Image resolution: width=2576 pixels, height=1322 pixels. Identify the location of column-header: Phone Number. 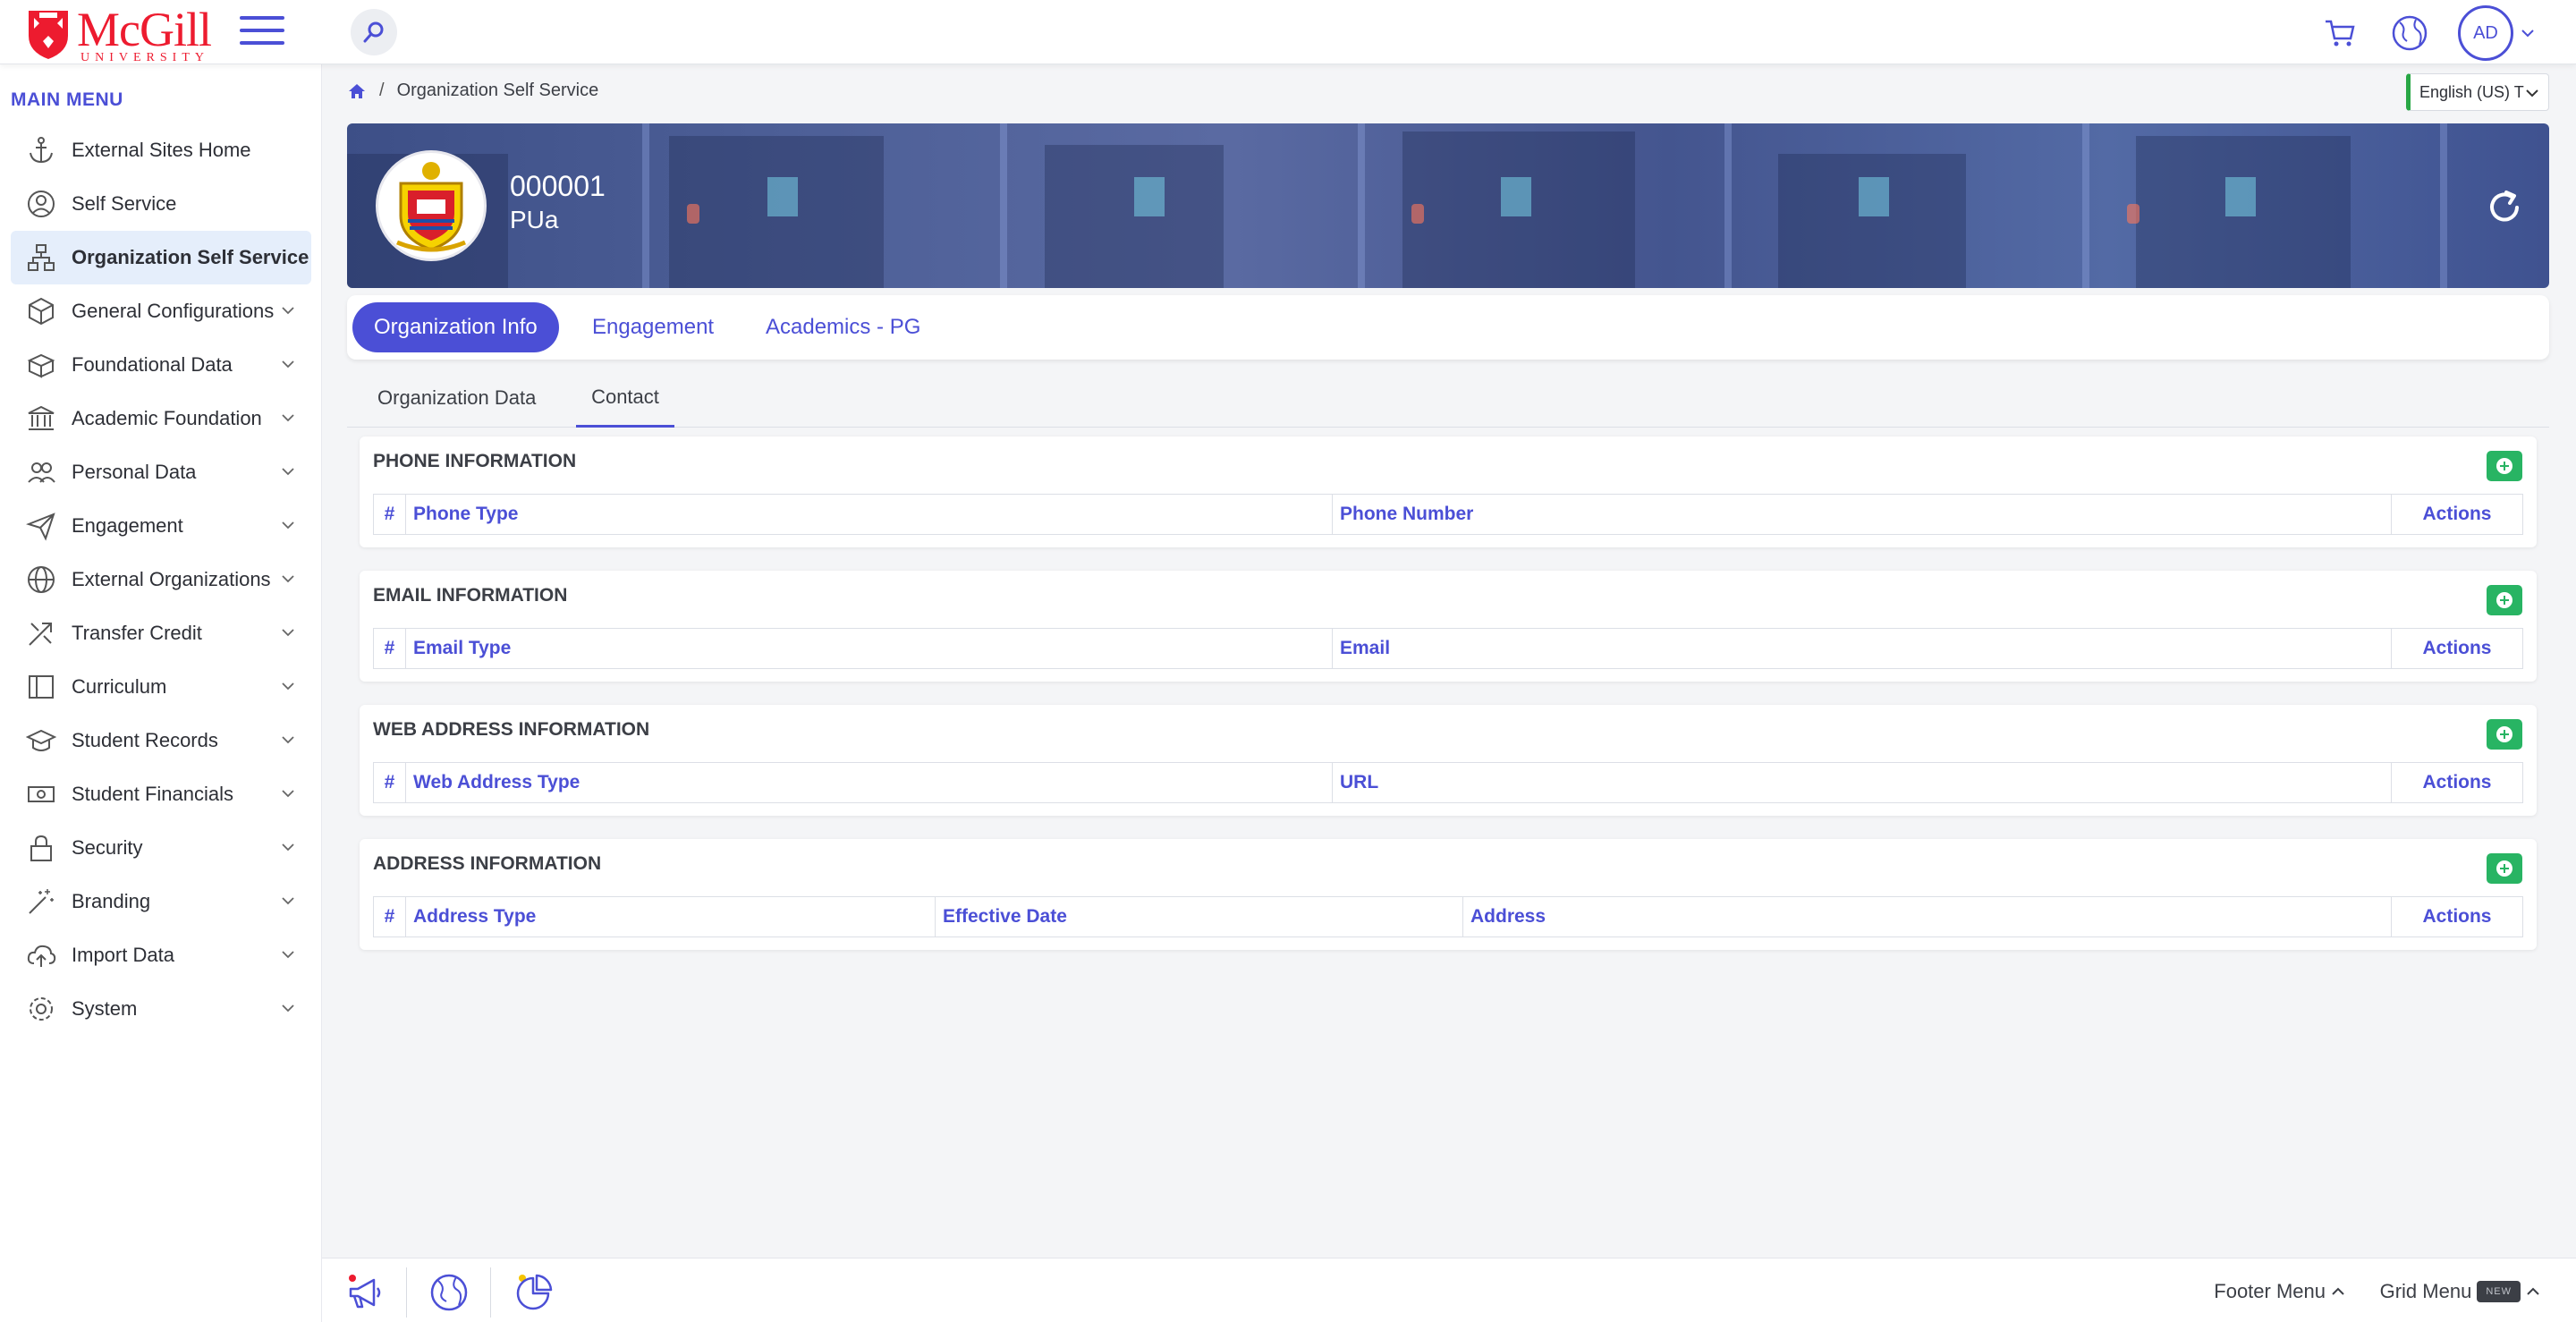
(1862, 514).